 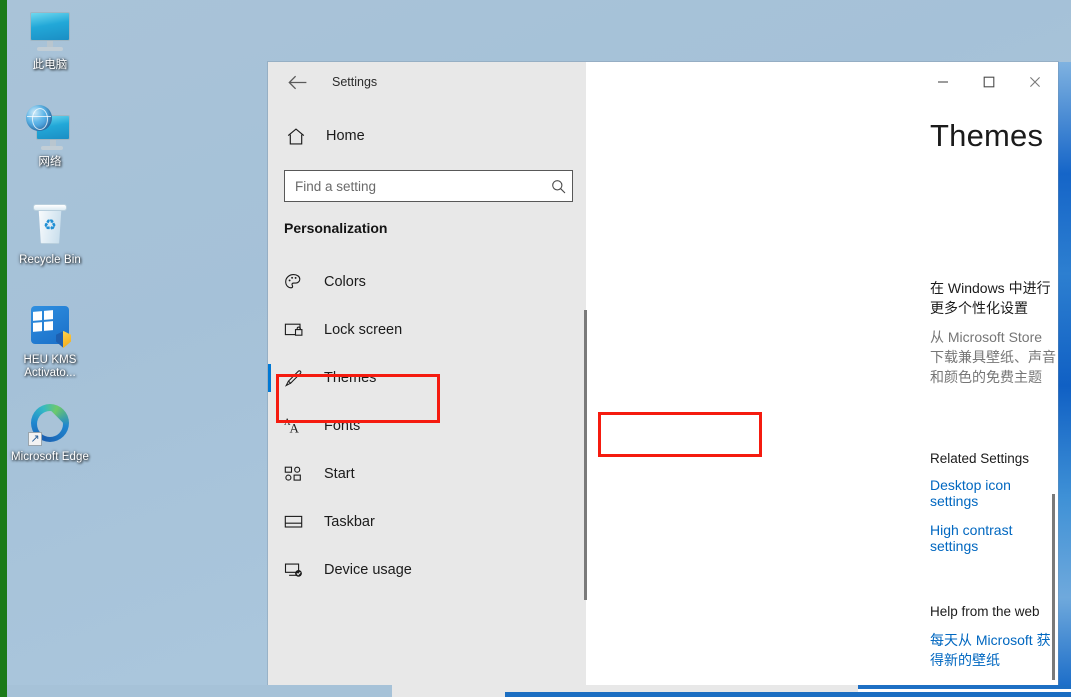 What do you see at coordinates (1035, 82) in the screenshot?
I see `close-button` at bounding box center [1035, 82].